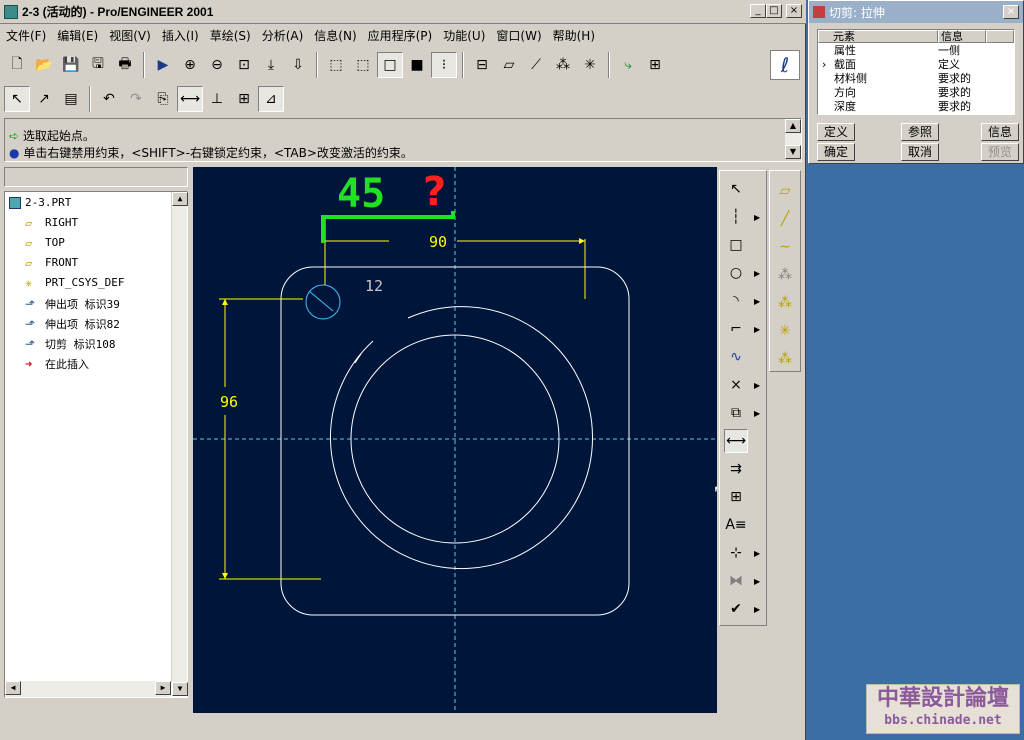 The width and height of the screenshot is (1024, 740). I want to click on pick-many-icon: ↗, so click(44, 99).